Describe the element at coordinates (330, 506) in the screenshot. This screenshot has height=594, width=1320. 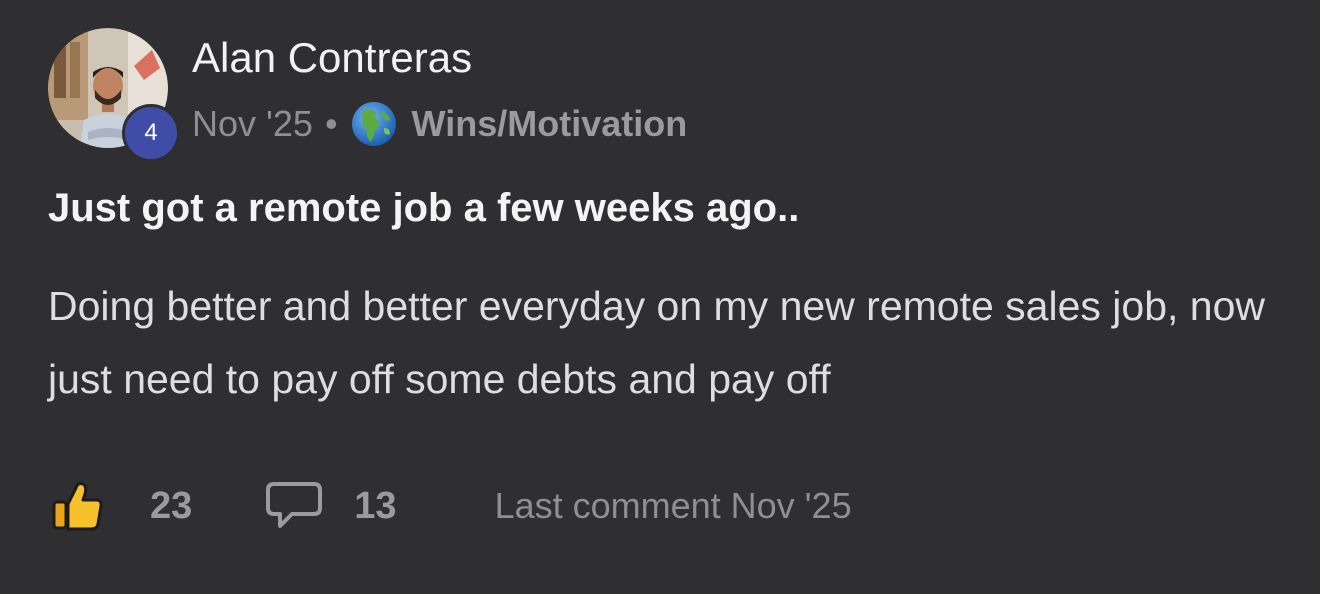
I see `comment-button: 13` at that location.